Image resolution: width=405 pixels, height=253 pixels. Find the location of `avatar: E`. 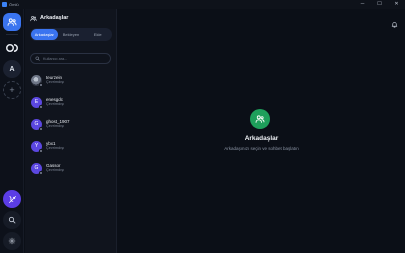

avatar: E is located at coordinates (37, 102).